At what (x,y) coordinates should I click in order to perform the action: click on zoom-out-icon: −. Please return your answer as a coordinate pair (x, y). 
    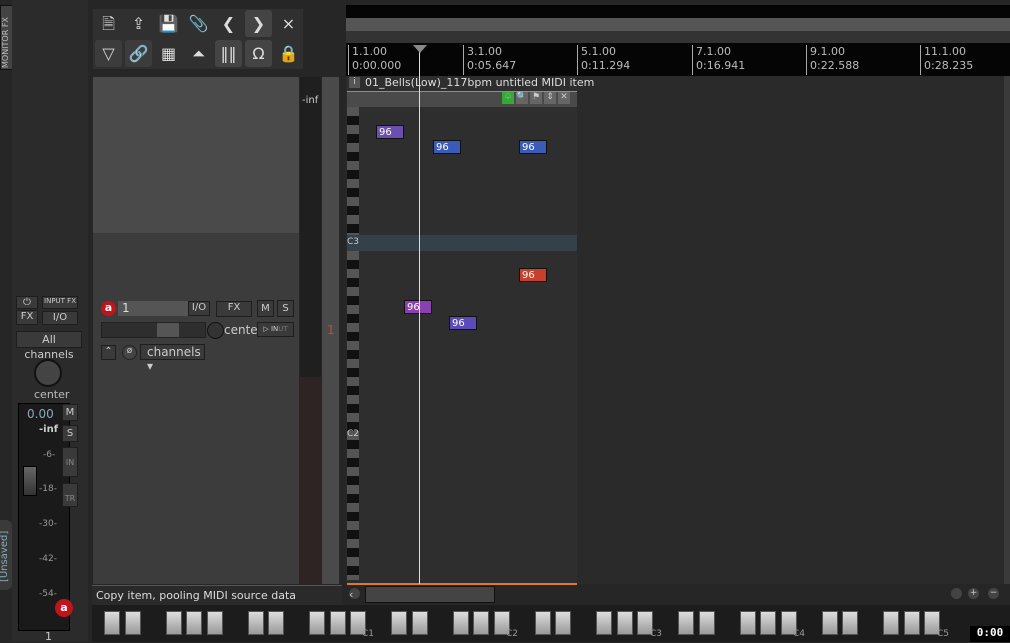
    Looking at the image, I should click on (993, 593).